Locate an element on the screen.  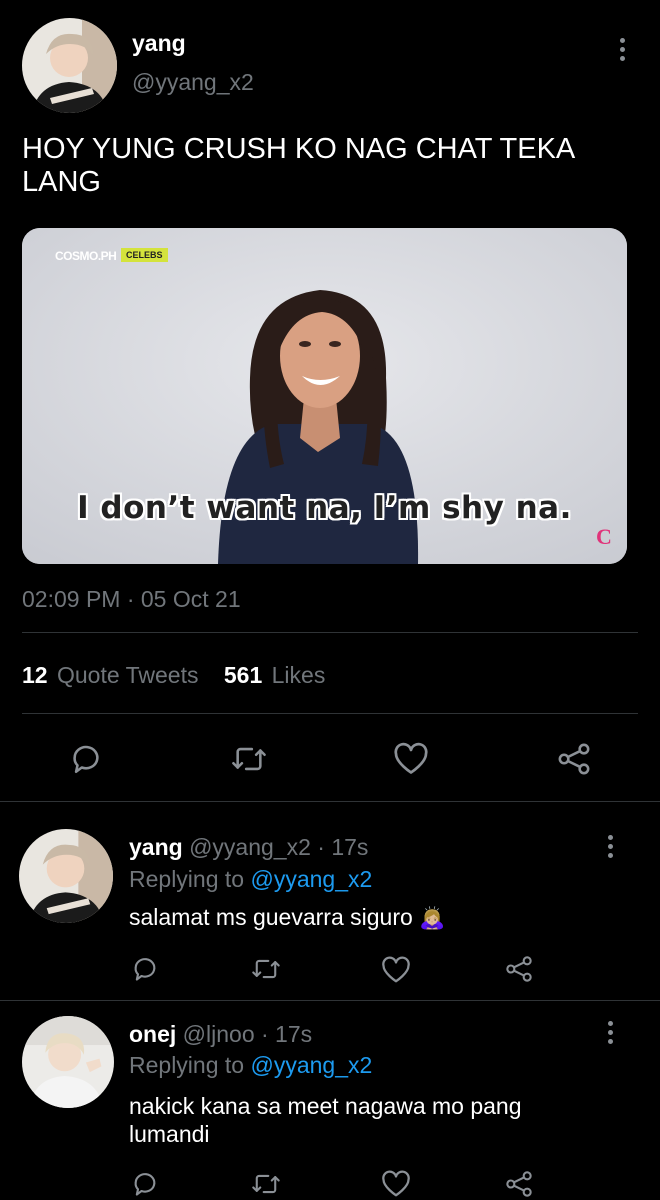
reply-handle-time: @yyang_x2 · 17s is located at coordinates (278, 847).